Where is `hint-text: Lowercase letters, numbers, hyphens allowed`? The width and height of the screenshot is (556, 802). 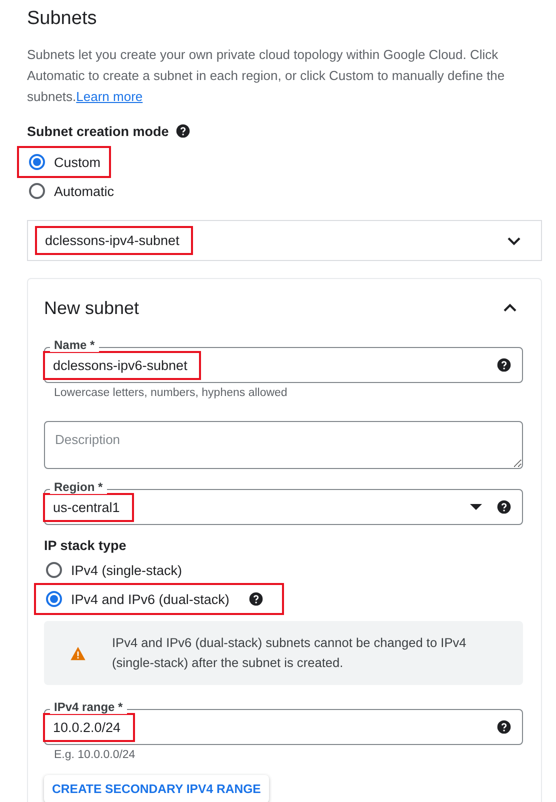
hint-text: Lowercase letters, numbers, hyphens allowed is located at coordinates (170, 392).